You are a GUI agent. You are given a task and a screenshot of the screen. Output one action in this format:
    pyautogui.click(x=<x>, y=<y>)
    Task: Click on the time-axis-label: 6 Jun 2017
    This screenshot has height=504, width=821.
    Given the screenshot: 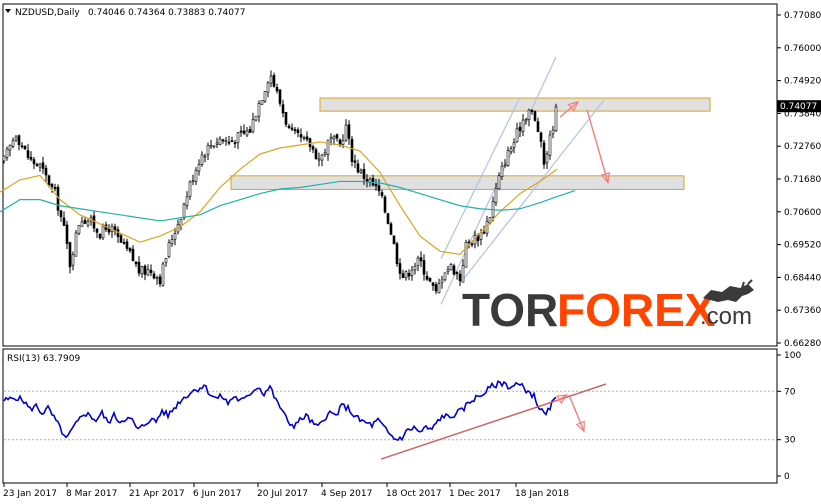 What is the action you would take?
    pyautogui.click(x=217, y=494)
    